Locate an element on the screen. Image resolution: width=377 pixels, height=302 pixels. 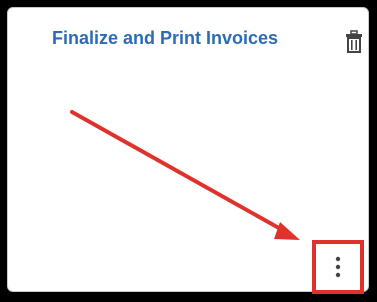
tile-menu-button is located at coordinates (338, 267).